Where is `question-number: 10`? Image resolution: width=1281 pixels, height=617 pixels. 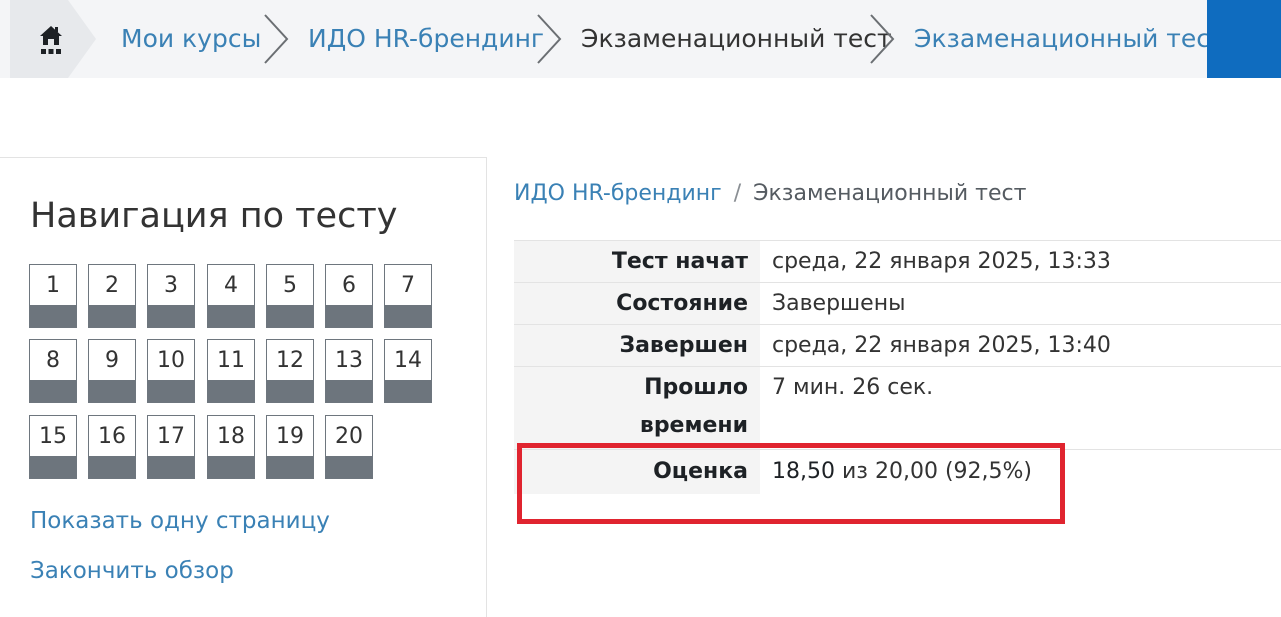 question-number: 10 is located at coordinates (171, 360).